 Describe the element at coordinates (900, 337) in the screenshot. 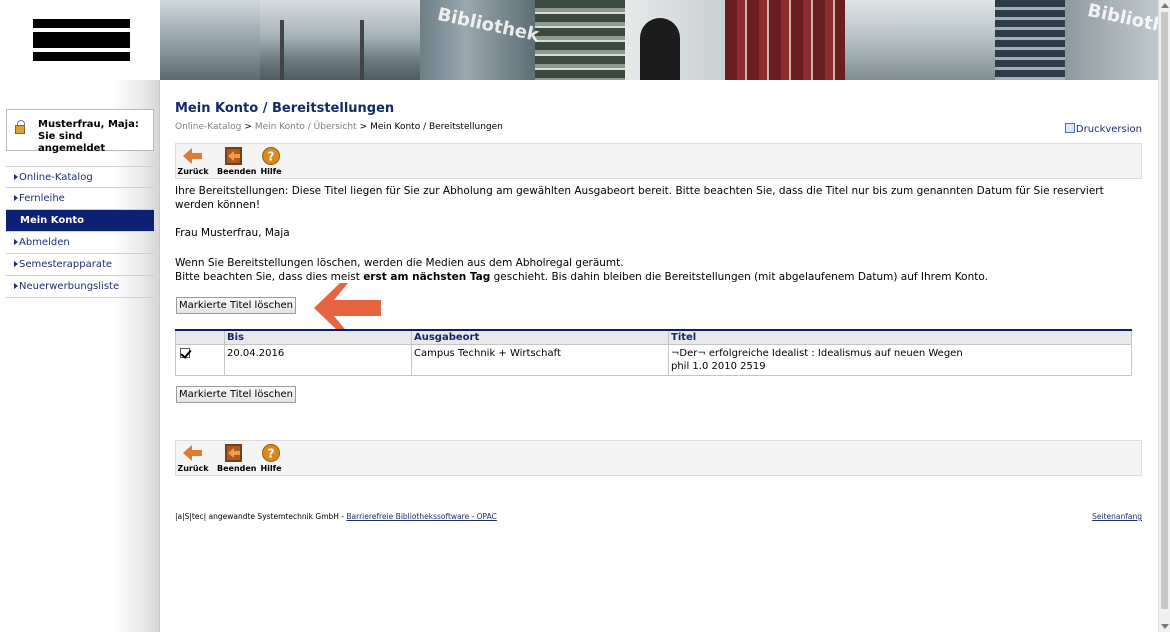

I see `column-header-titel: Titel` at that location.